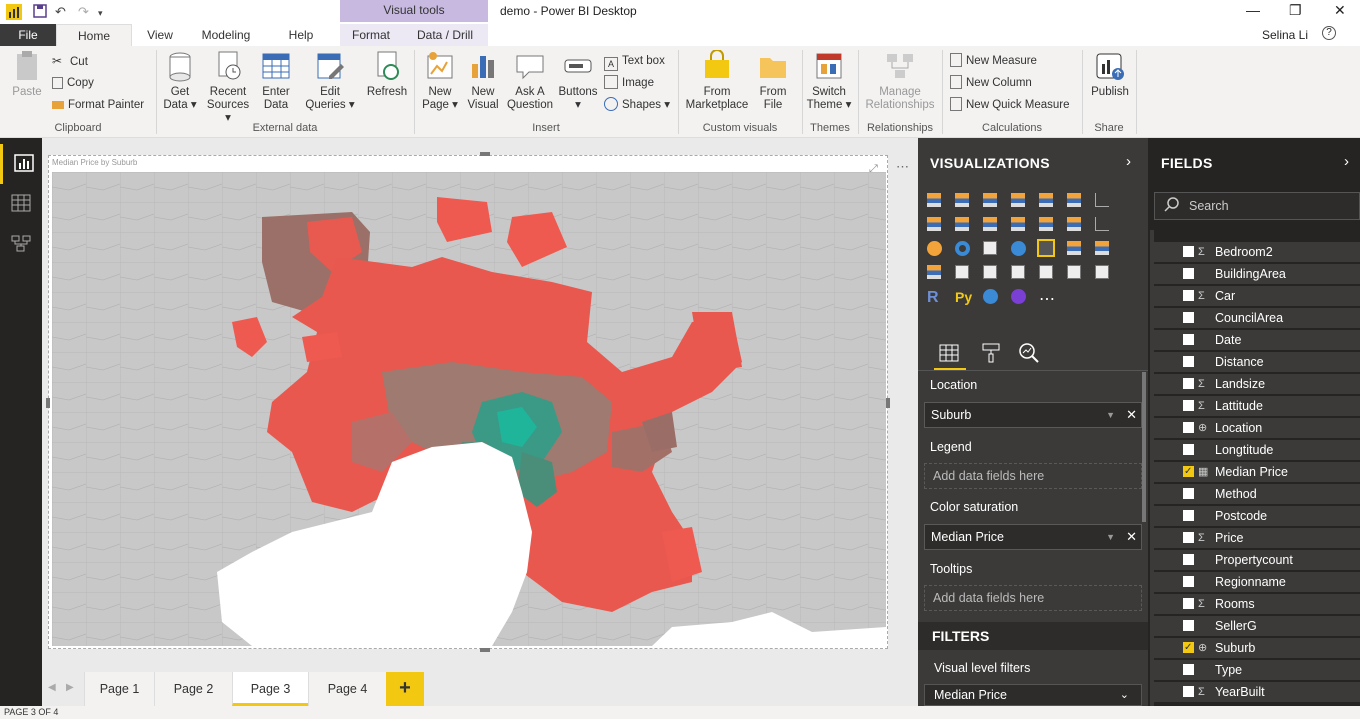 The height and width of the screenshot is (719, 1360). I want to click on undo-icon: ↶, so click(60, 12).